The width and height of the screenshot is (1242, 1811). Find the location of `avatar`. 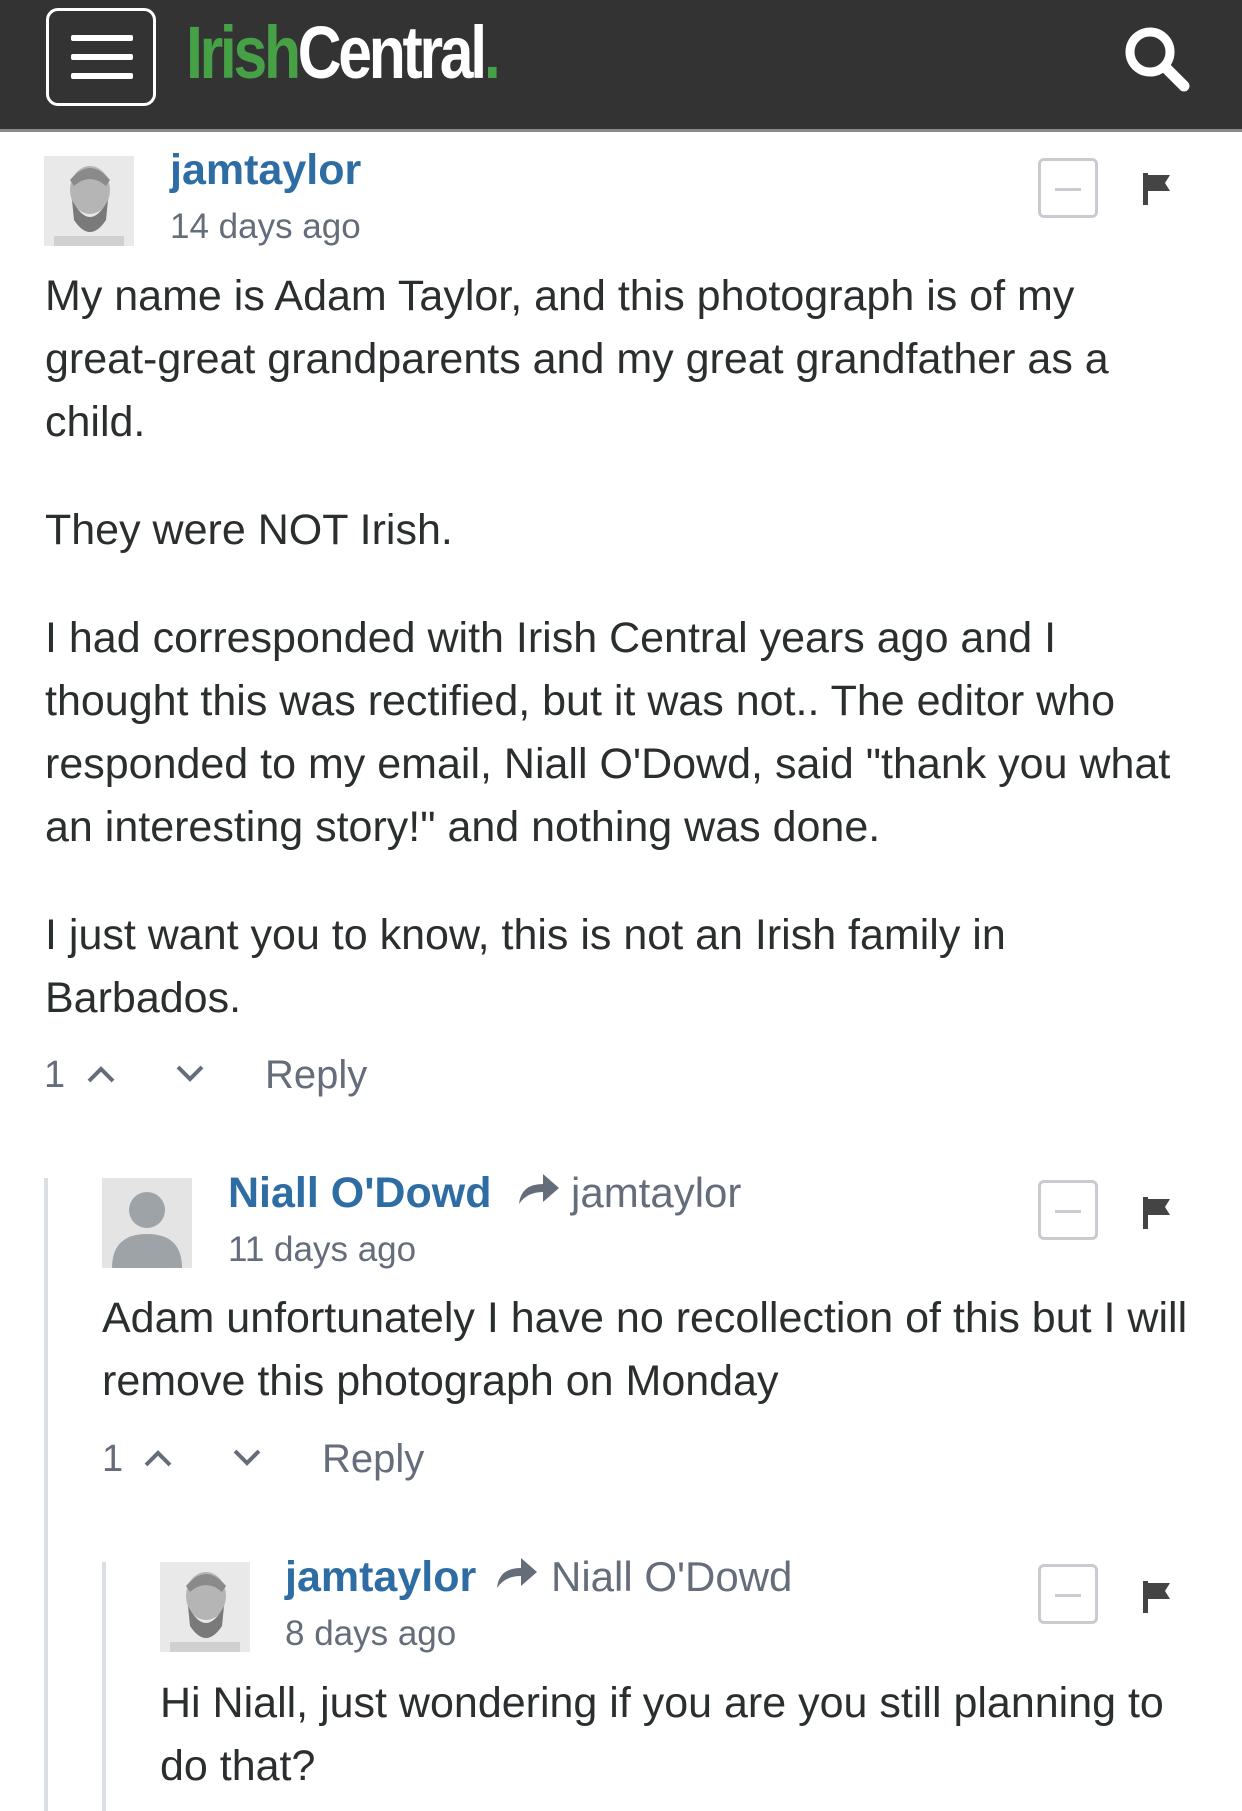

avatar is located at coordinates (205, 1607).